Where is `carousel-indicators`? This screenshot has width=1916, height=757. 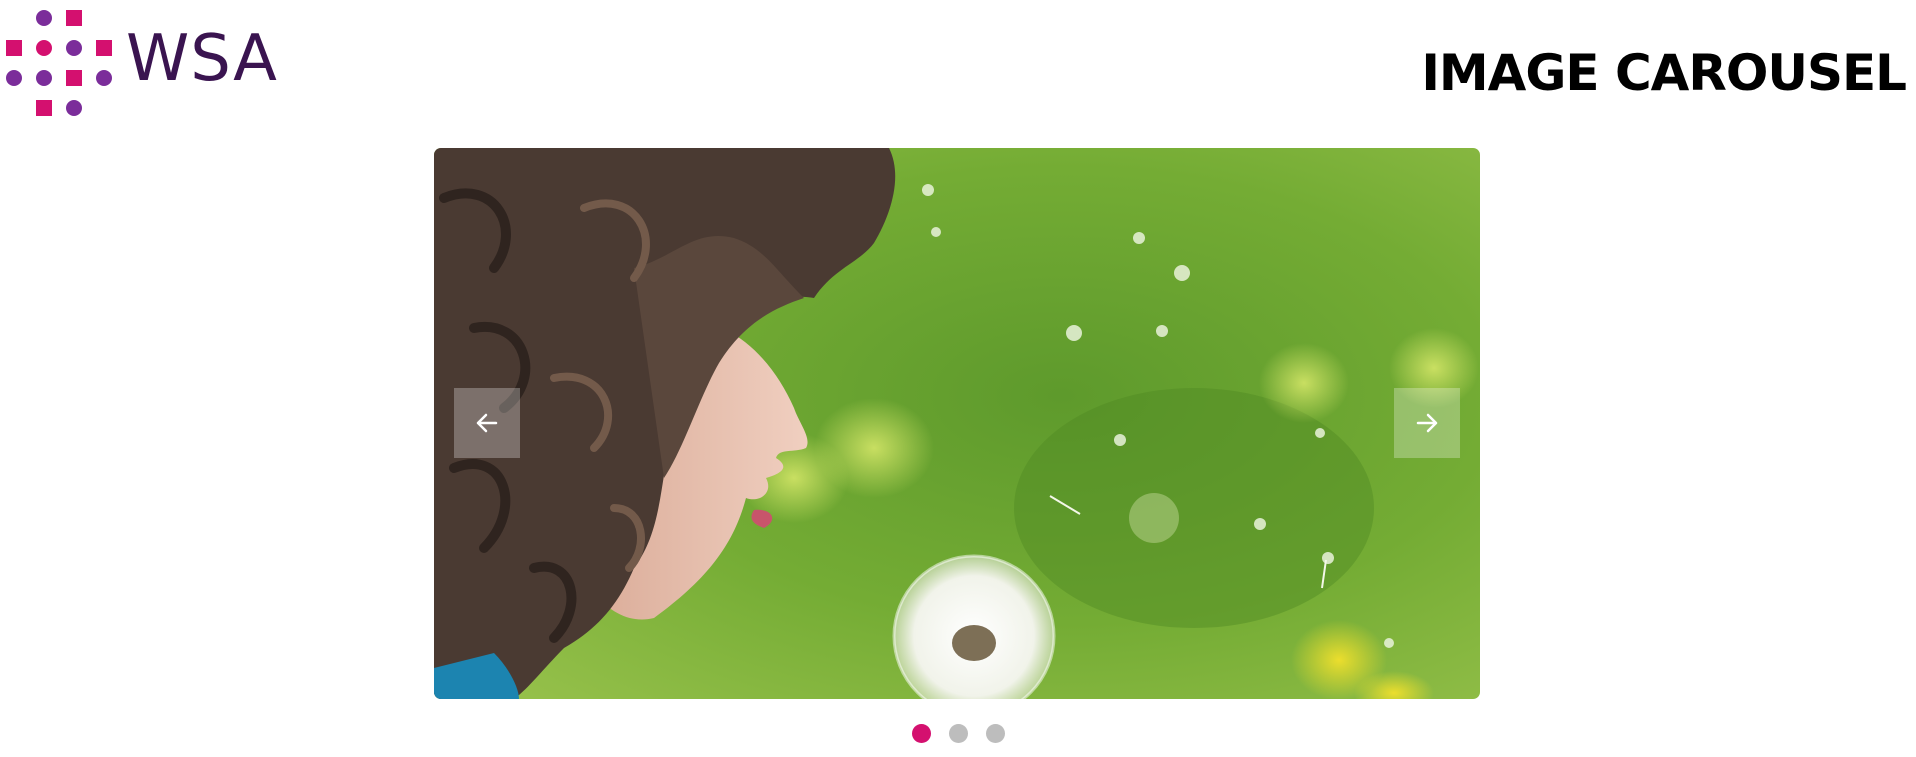 carousel-indicators is located at coordinates (958, 733).